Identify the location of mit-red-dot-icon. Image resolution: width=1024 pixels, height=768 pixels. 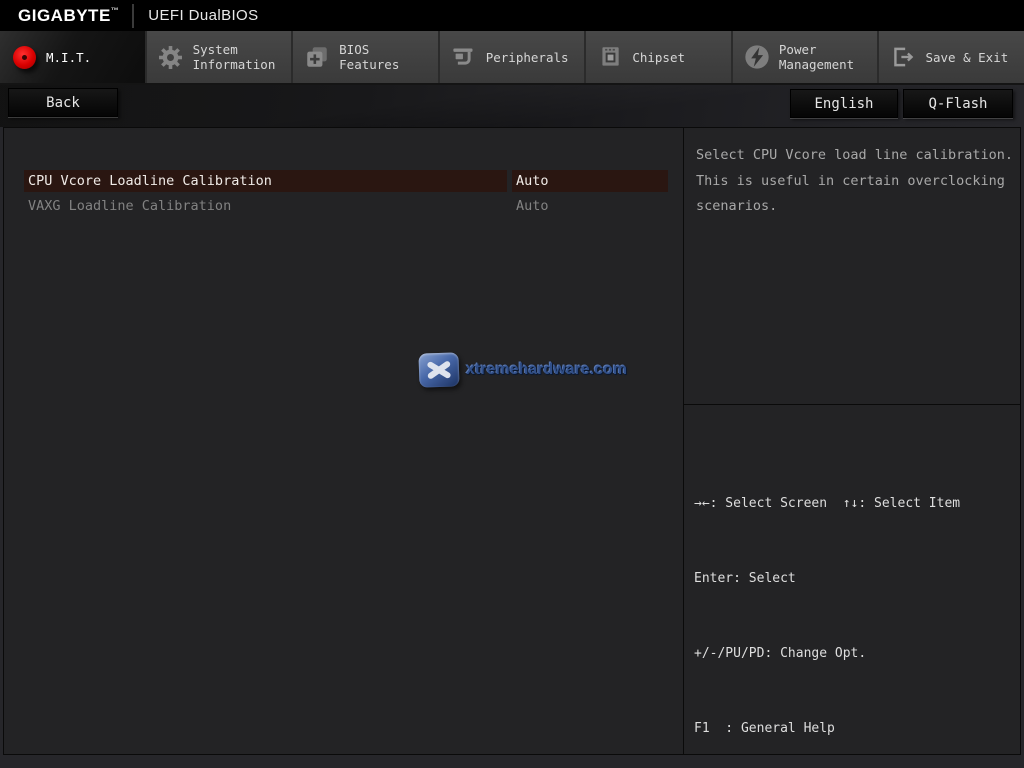
(24, 57).